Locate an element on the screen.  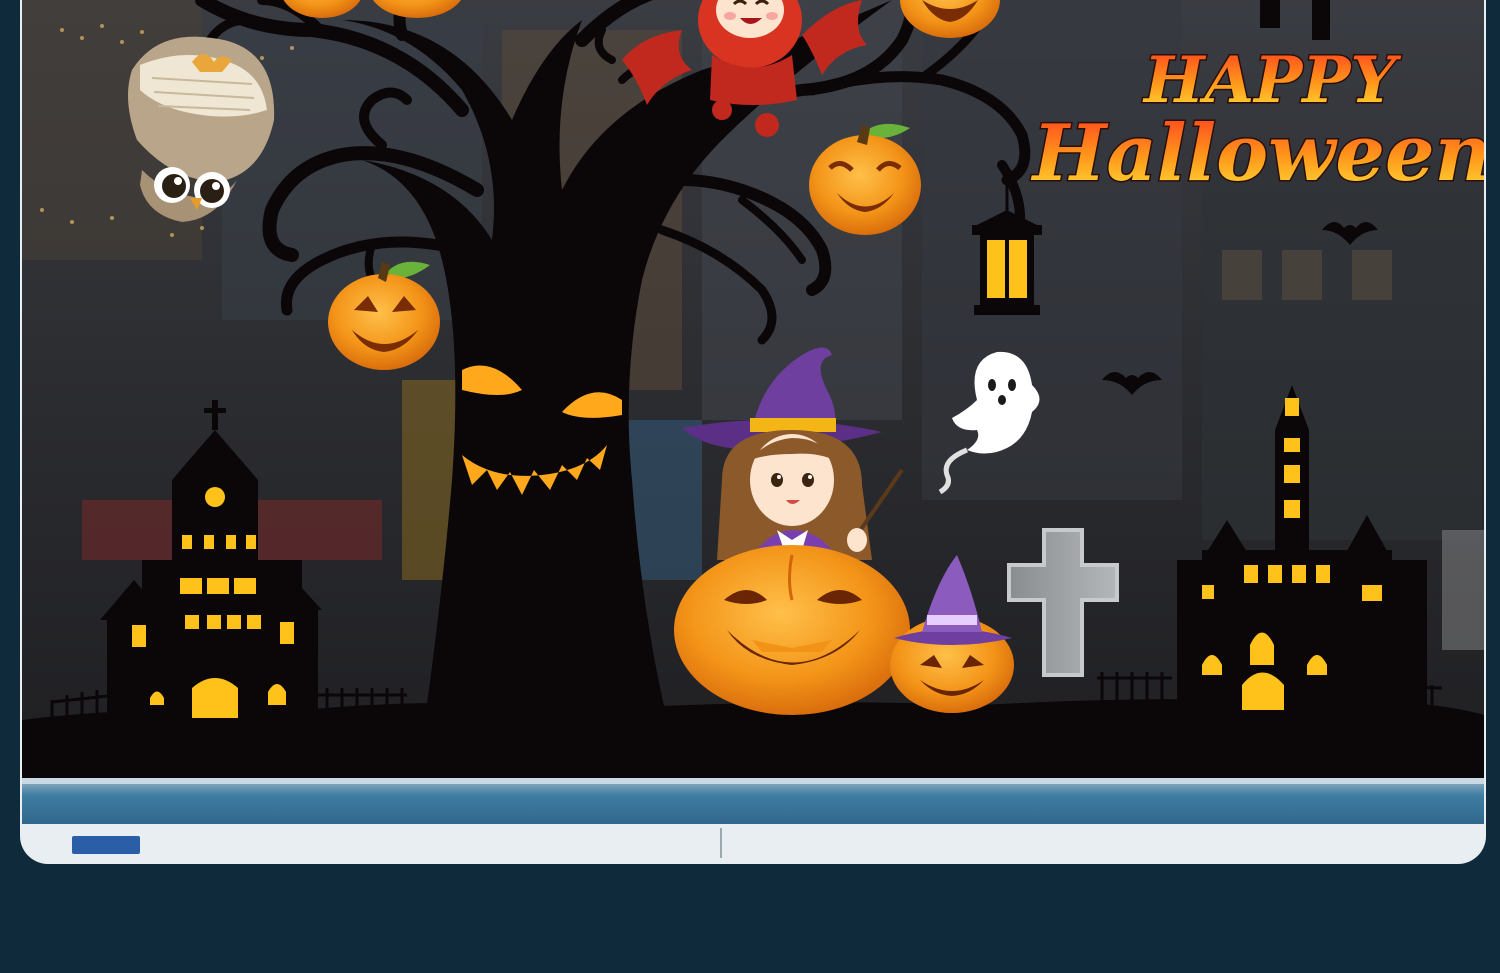
title-line1: HAPPY is located at coordinates (1271, 80).